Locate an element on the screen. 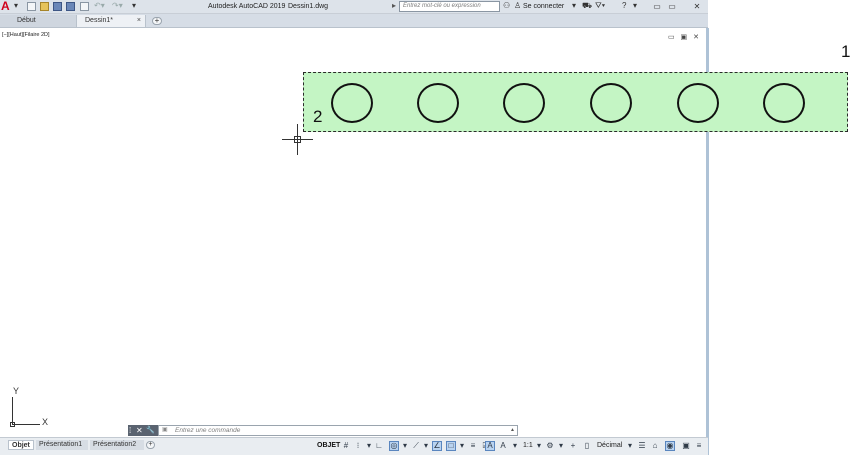 Image resolution: width=854 pixels, height=455 pixels. grip-handle-icon: ⁞ is located at coordinates (130, 430).